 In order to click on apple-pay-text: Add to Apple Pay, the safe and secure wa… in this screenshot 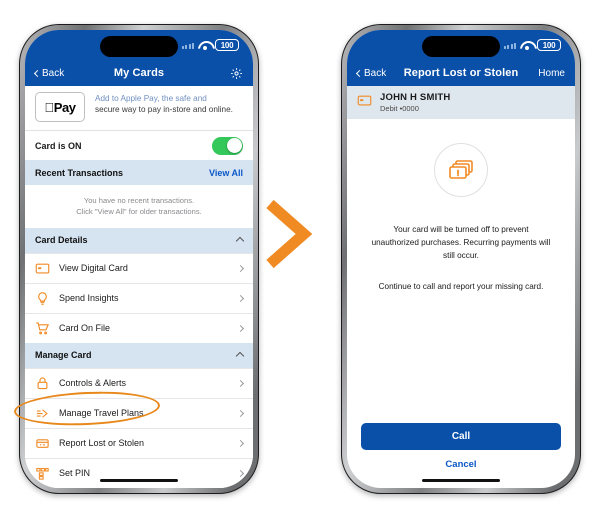, I will do `click(164, 103)`.